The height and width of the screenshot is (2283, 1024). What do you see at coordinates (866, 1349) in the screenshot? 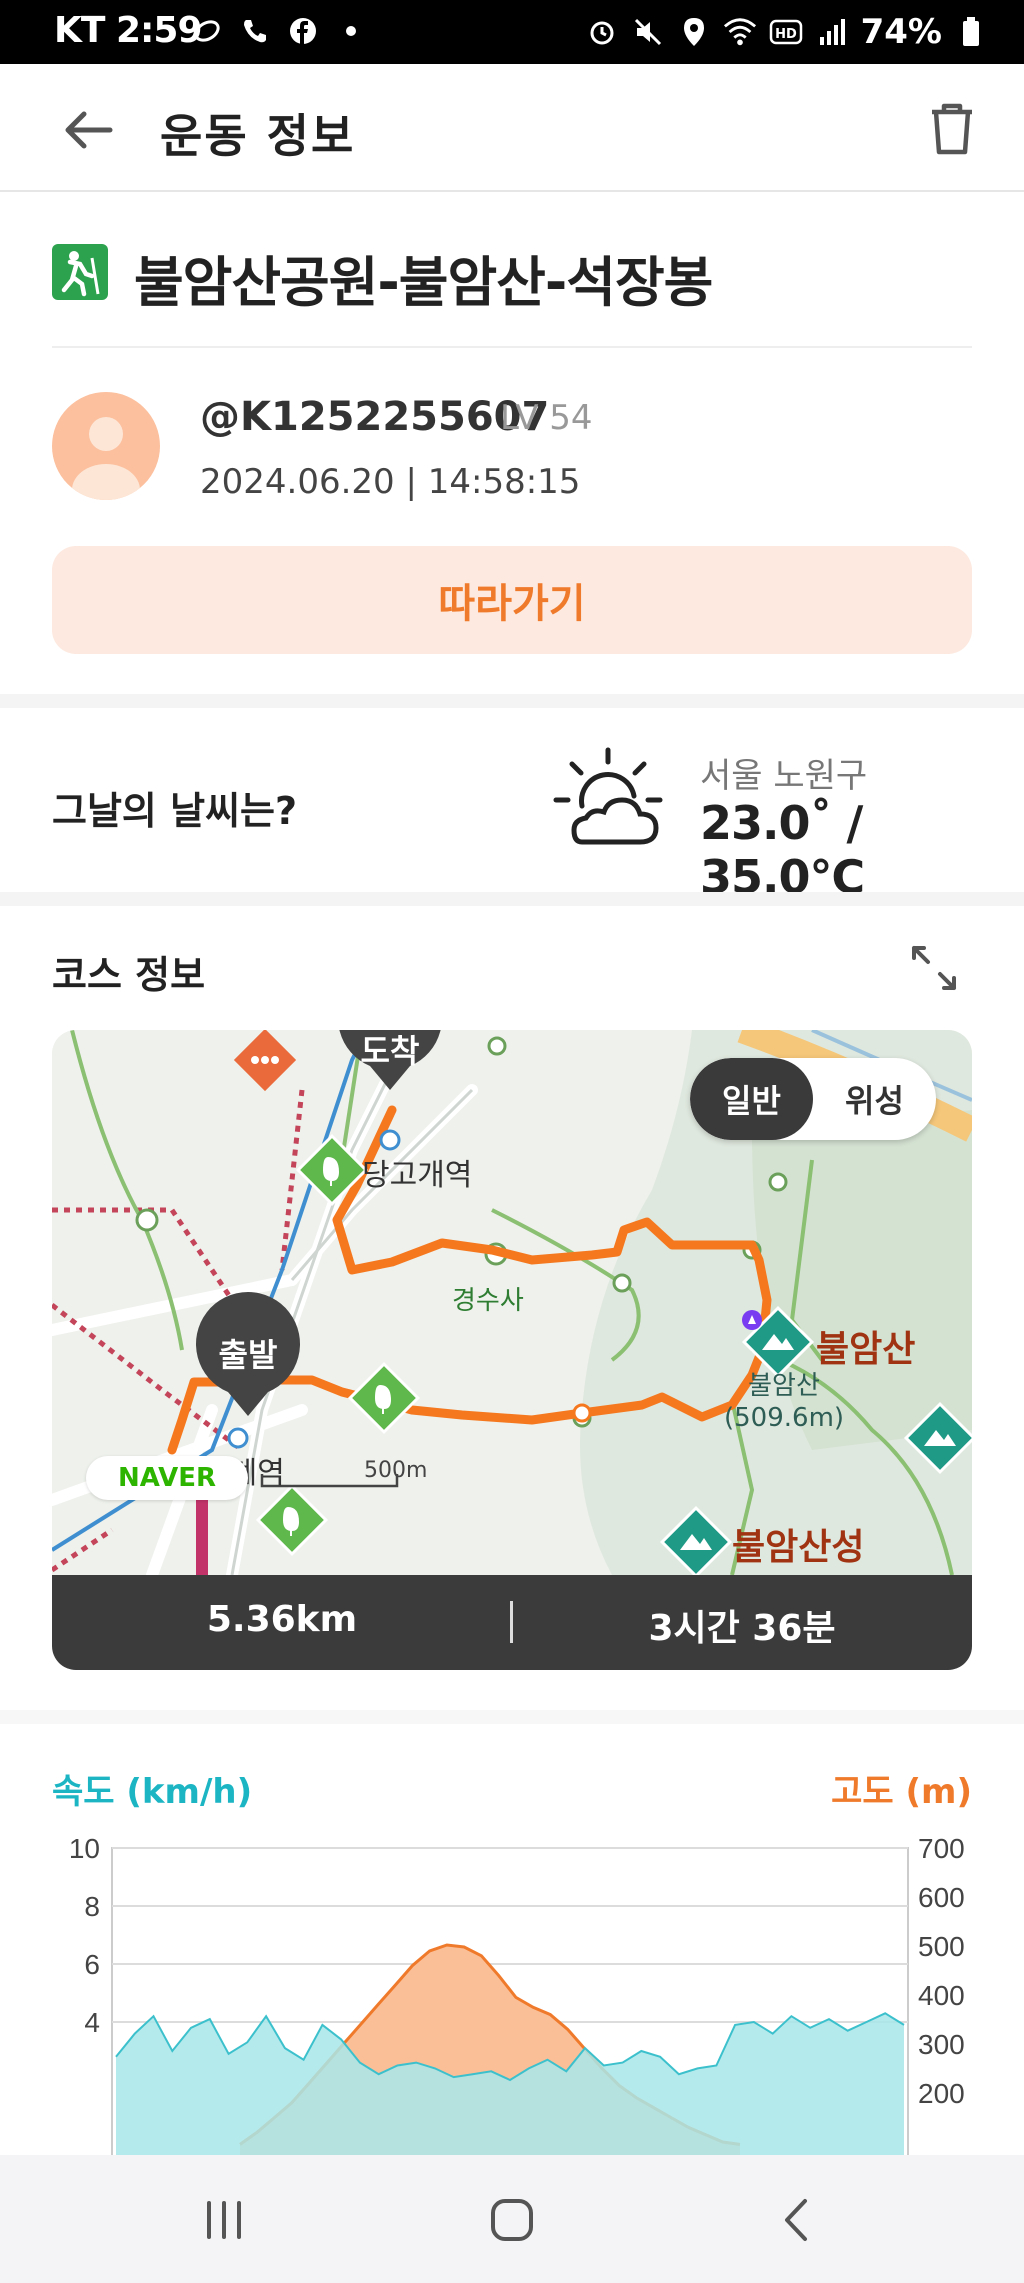
I see `map-label-peak-big: 불암산` at bounding box center [866, 1349].